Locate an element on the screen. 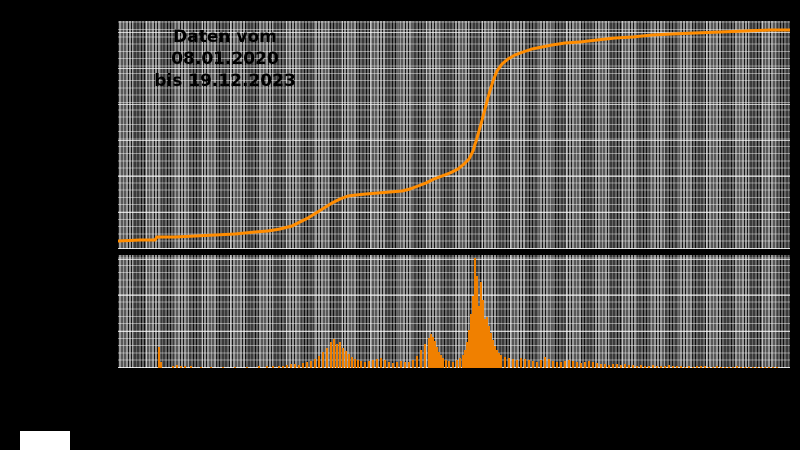 This screenshot has width=800, height=450. date-range-line1: Daten vom 08.01.2020 is located at coordinates (225, 48).